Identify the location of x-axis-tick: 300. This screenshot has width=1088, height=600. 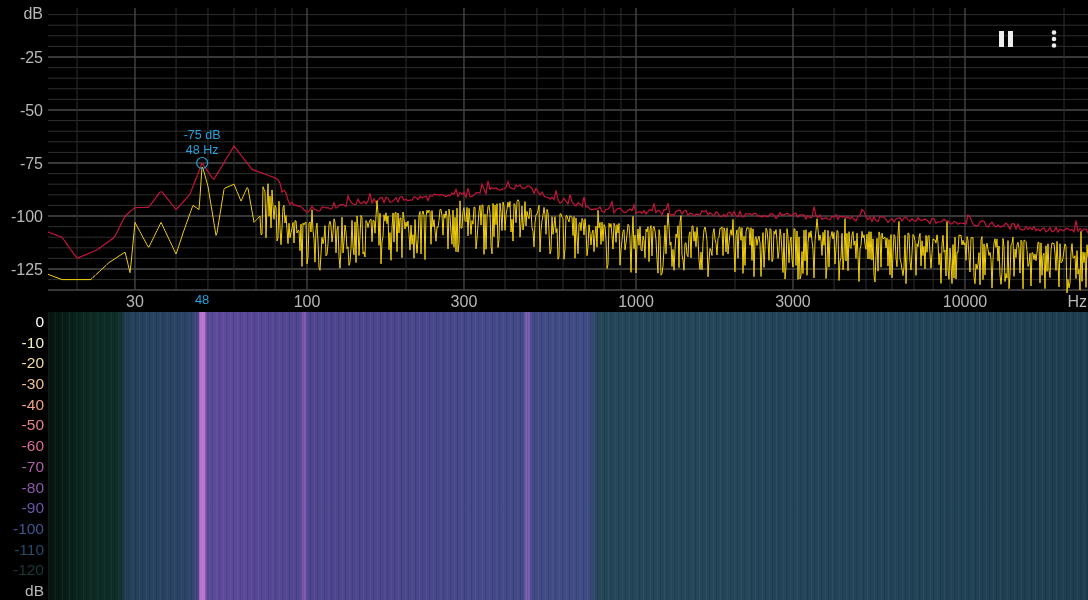
(464, 301).